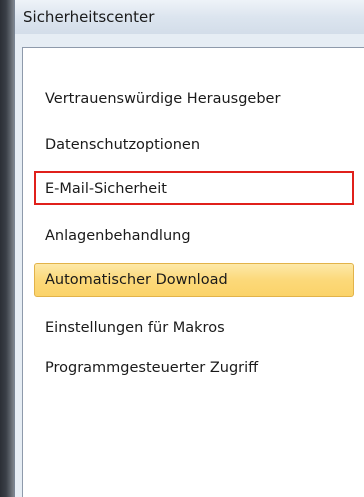 This screenshot has width=364, height=497. What do you see at coordinates (194, 328) in the screenshot?
I see `nav-item-macro-settings: Einstellungen für Makros` at bounding box center [194, 328].